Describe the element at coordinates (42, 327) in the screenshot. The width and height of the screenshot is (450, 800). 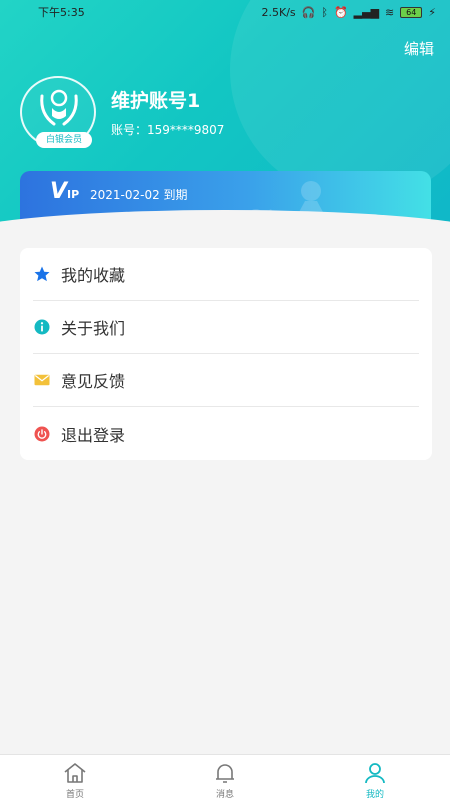
I see `info-icon` at that location.